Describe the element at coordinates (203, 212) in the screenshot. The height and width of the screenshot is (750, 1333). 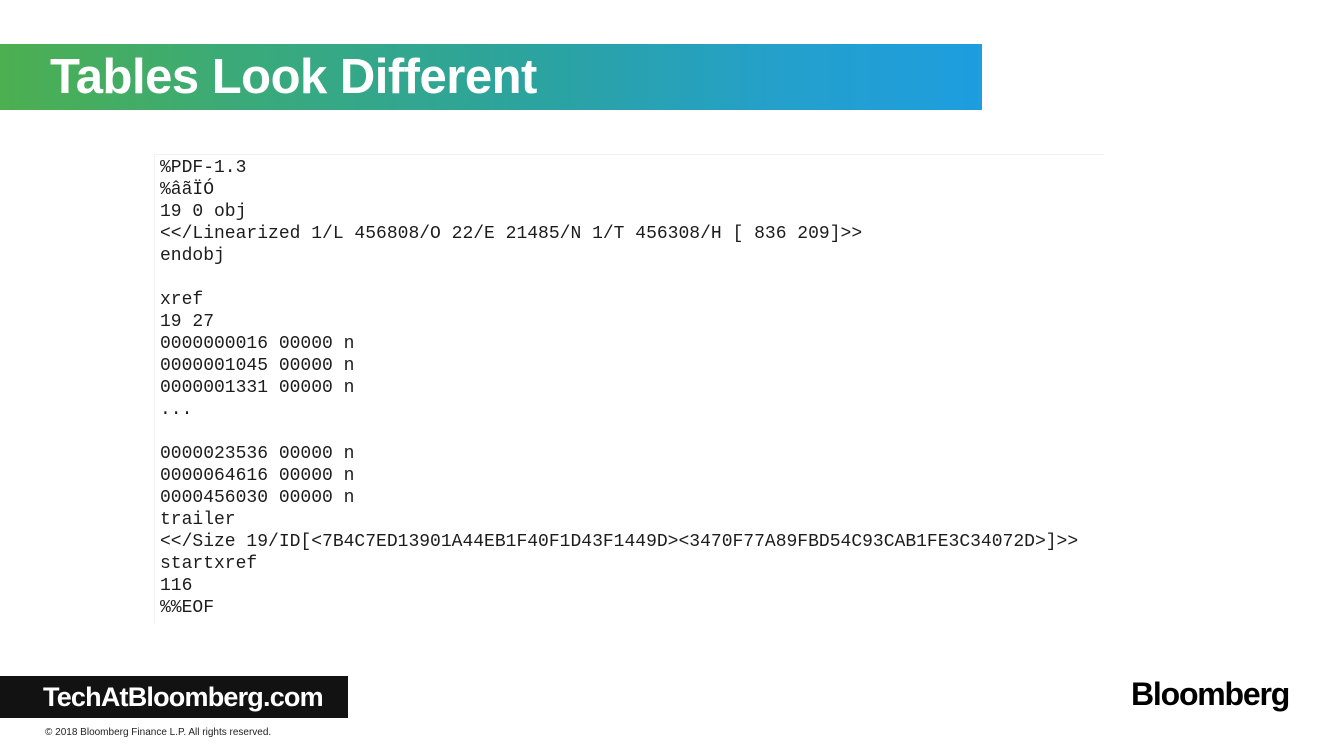
I see `code-line: 19 0 obj` at that location.